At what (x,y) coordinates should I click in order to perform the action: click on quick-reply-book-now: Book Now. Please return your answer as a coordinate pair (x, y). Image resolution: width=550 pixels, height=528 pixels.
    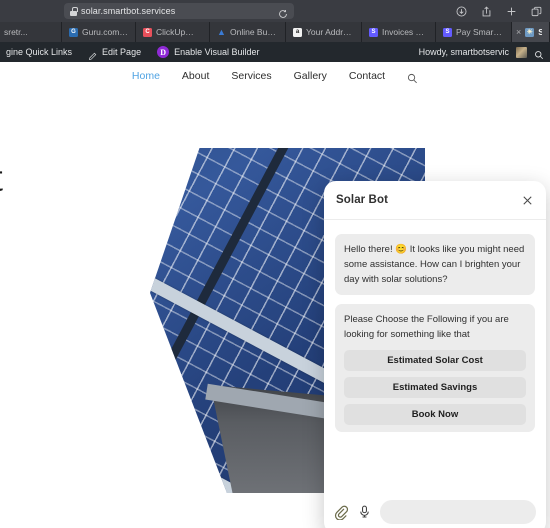
    Looking at the image, I should click on (435, 414).